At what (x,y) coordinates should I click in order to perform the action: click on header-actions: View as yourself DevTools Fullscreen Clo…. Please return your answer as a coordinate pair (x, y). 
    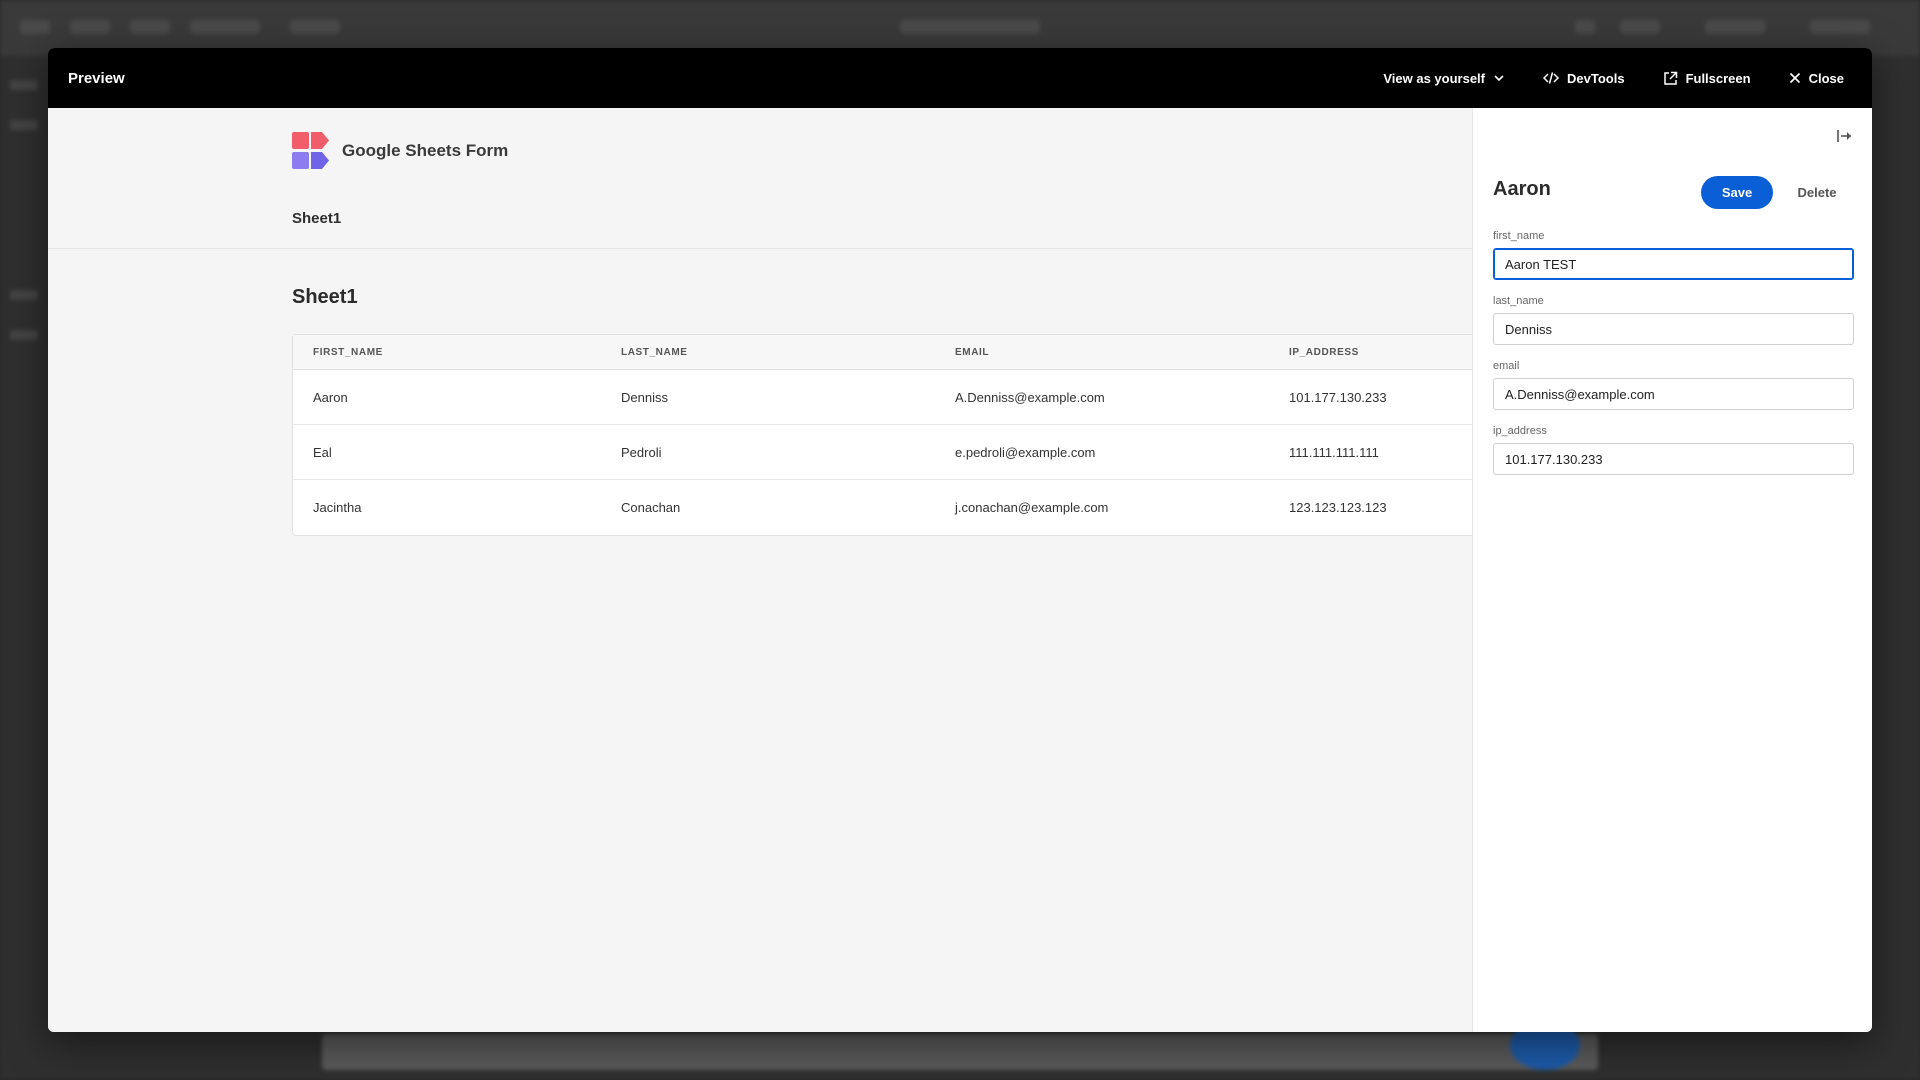
    Looking at the image, I should click on (1613, 78).